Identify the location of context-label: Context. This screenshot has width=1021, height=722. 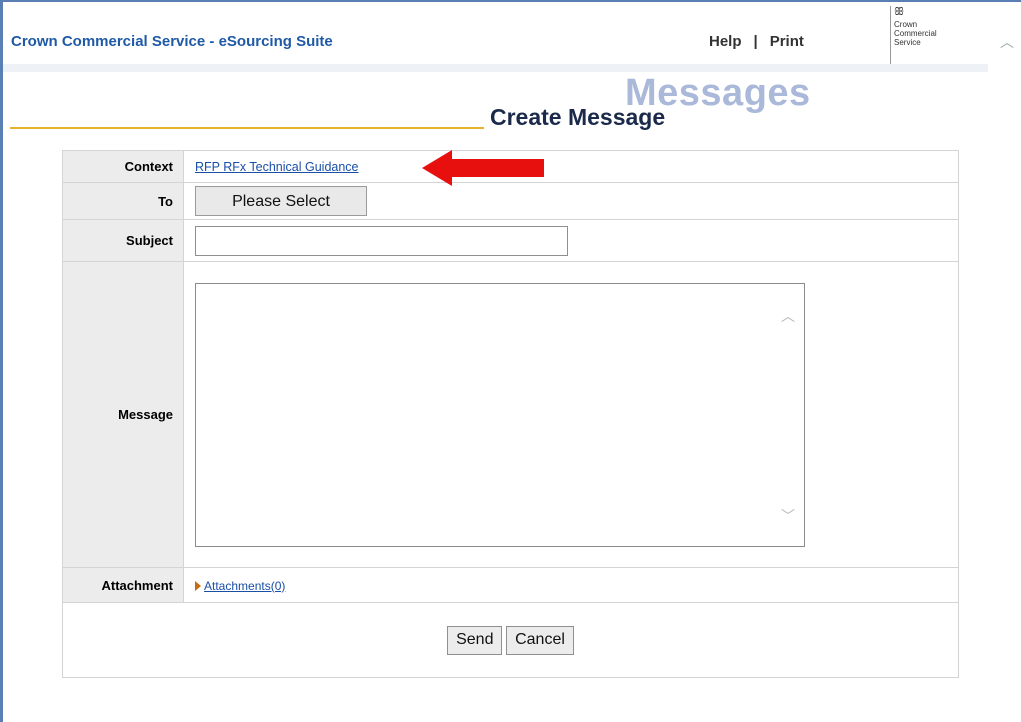
(123, 166).